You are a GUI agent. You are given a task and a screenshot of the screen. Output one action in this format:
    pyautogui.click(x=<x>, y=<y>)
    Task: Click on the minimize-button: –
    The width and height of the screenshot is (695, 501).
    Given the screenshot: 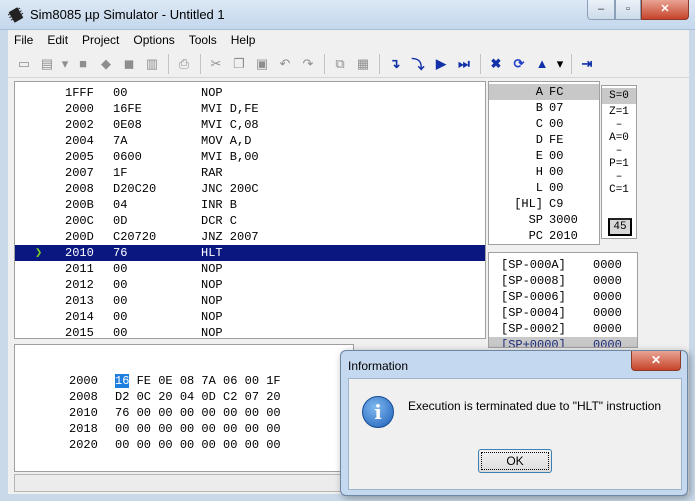 What is the action you would take?
    pyautogui.click(x=601, y=10)
    